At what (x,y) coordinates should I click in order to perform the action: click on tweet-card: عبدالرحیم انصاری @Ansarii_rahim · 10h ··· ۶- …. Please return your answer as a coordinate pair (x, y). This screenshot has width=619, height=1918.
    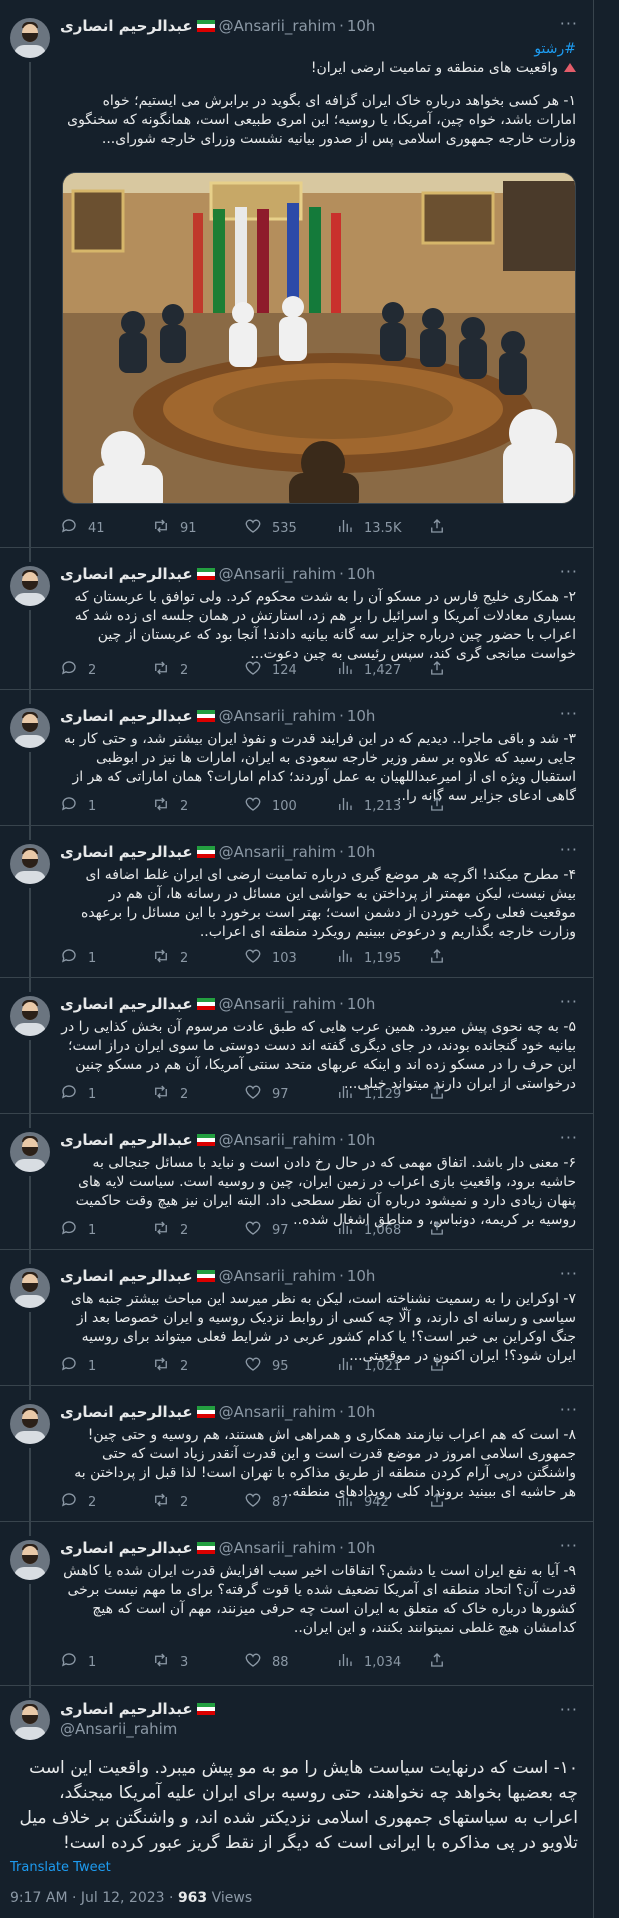
    Looking at the image, I should click on (297, 1182).